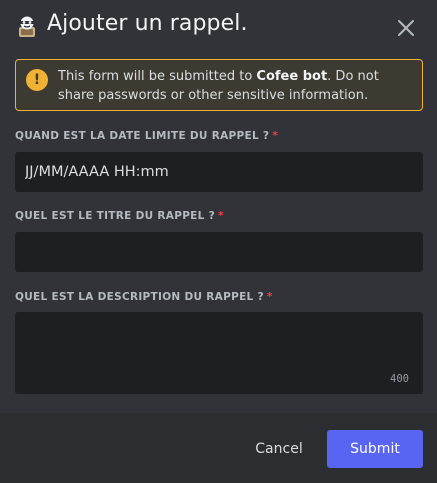 Image resolution: width=437 pixels, height=483 pixels. I want to click on modal-header: Ajouter un rappel., so click(218, 28).